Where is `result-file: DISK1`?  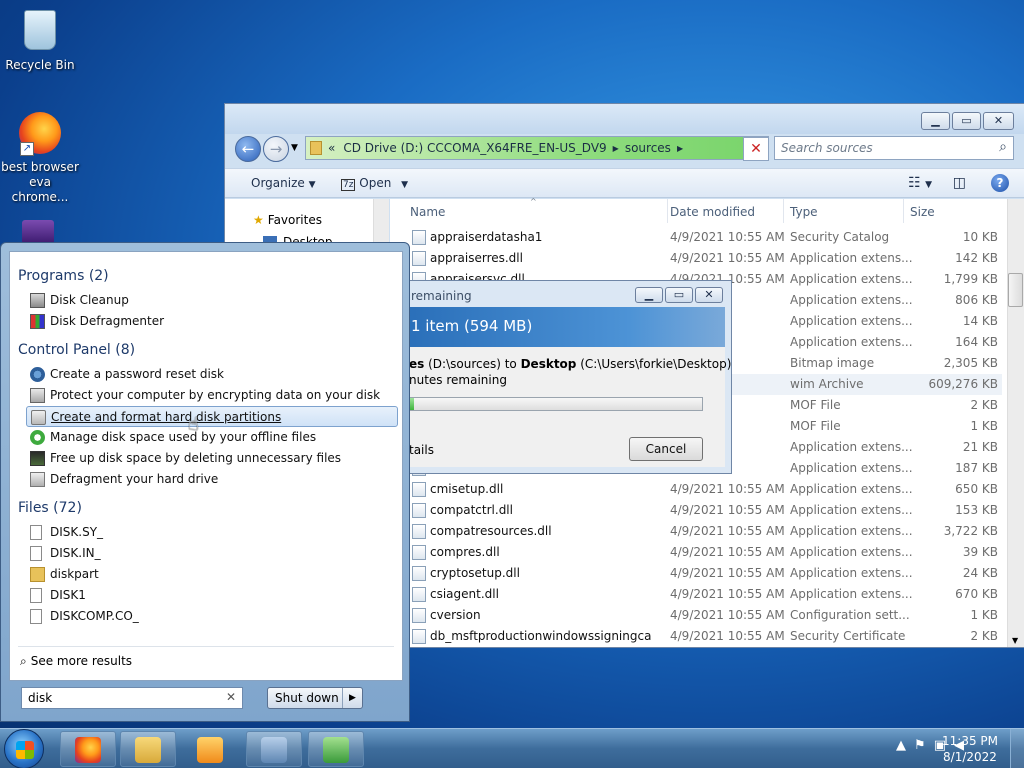
result-file: DISK1 is located at coordinates (212, 595).